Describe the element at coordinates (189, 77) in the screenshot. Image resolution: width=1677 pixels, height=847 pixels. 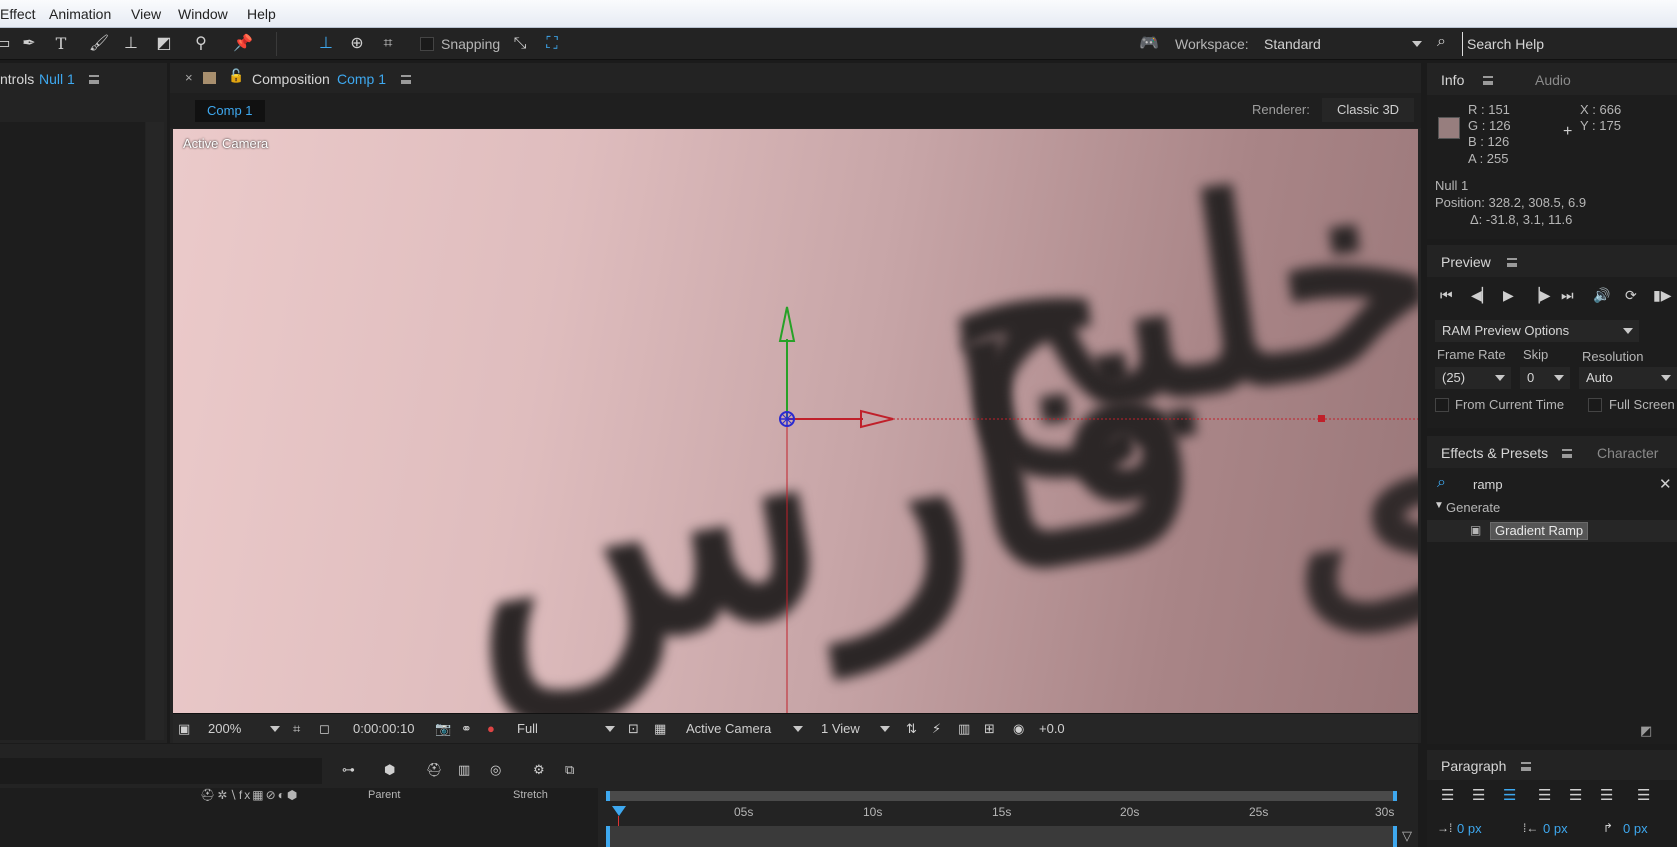
I see `close-icon: ×` at that location.